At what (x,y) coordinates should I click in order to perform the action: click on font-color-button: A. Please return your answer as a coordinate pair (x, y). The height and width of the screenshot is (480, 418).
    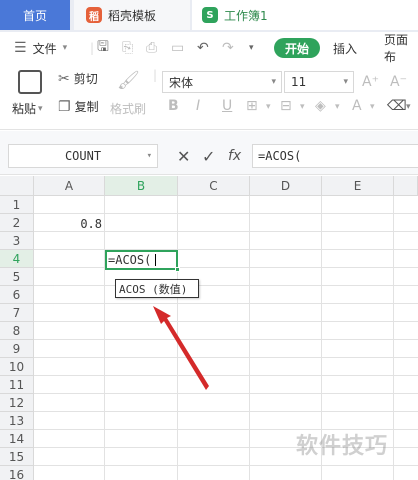
    Looking at the image, I should click on (357, 106).